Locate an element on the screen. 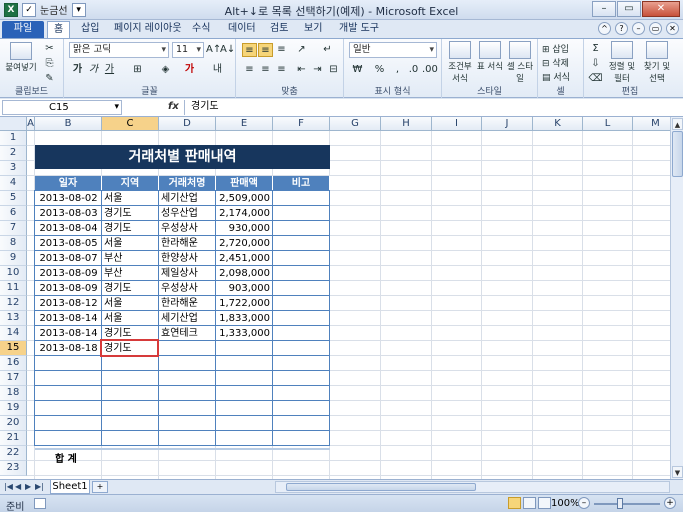 The width and height of the screenshot is (683, 512). column-header-h: H is located at coordinates (406, 124).